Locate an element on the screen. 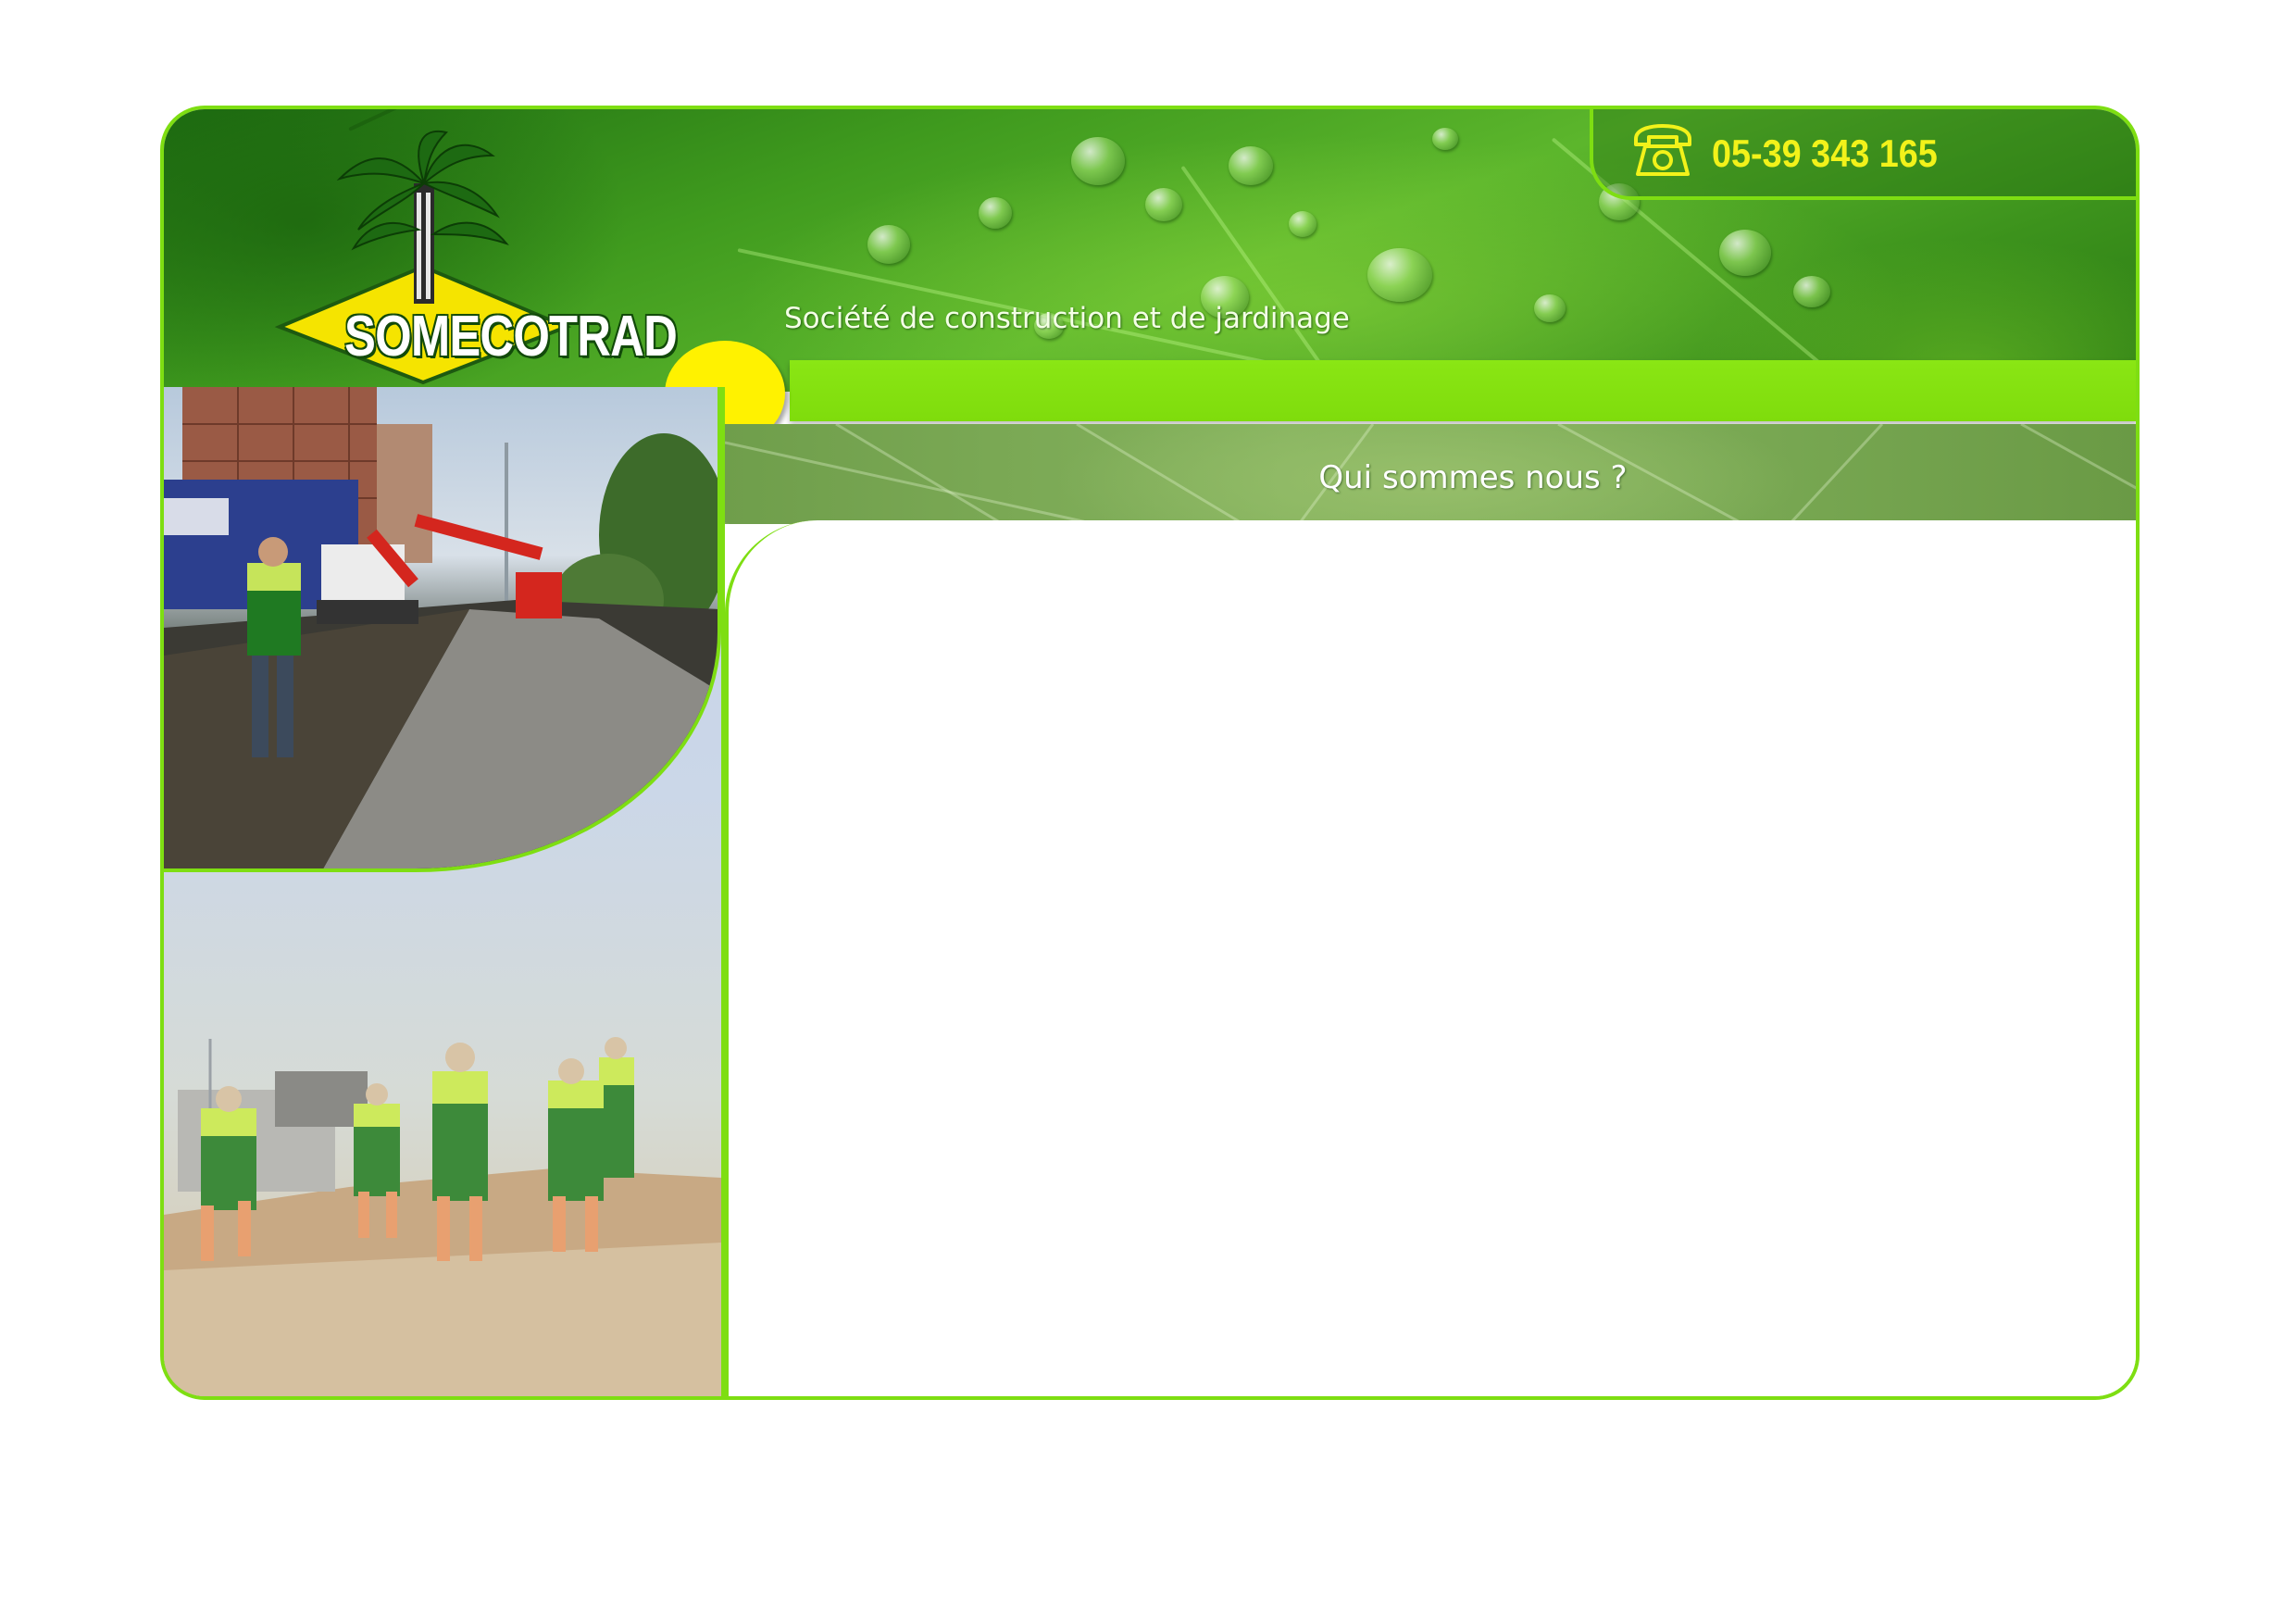  section-title-band: Qui sommes nous ? is located at coordinates (1430, 474).